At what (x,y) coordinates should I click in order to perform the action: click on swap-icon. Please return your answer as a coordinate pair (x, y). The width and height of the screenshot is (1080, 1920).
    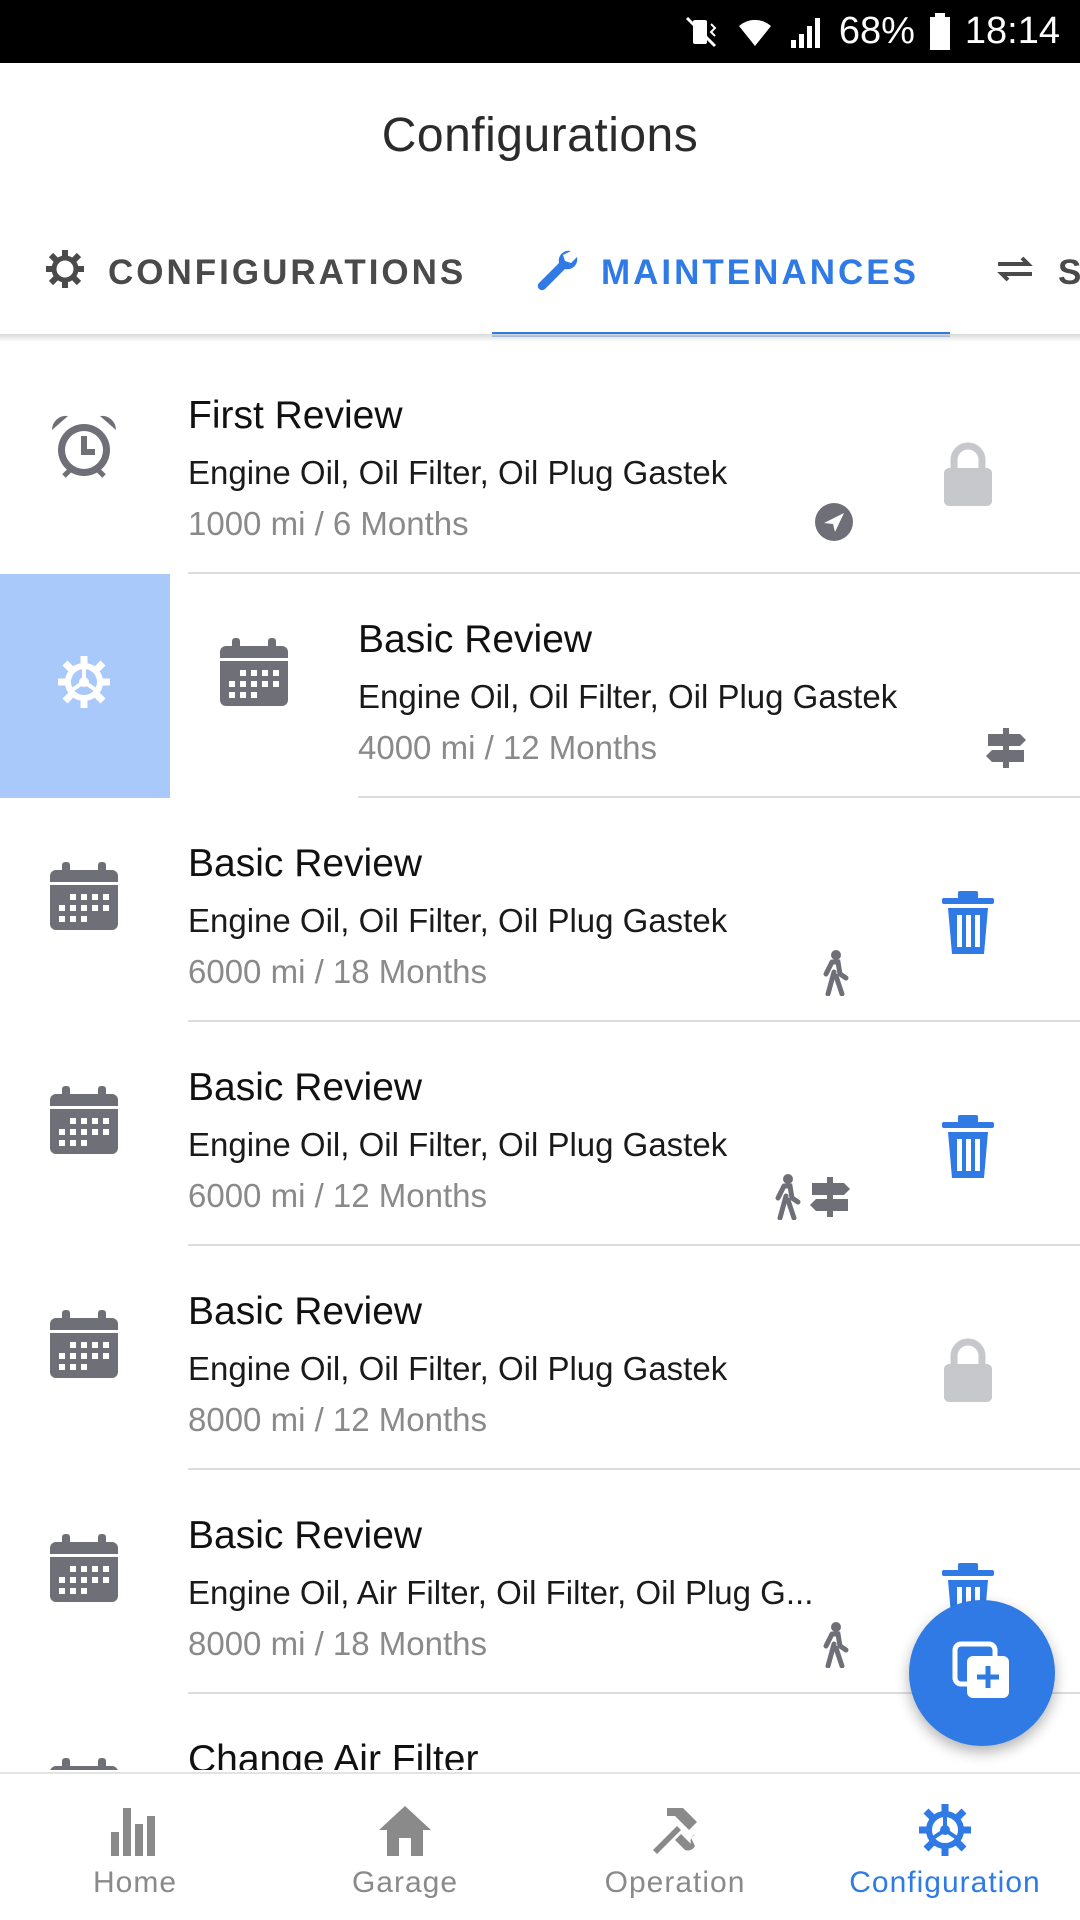
    Looking at the image, I should click on (1015, 273).